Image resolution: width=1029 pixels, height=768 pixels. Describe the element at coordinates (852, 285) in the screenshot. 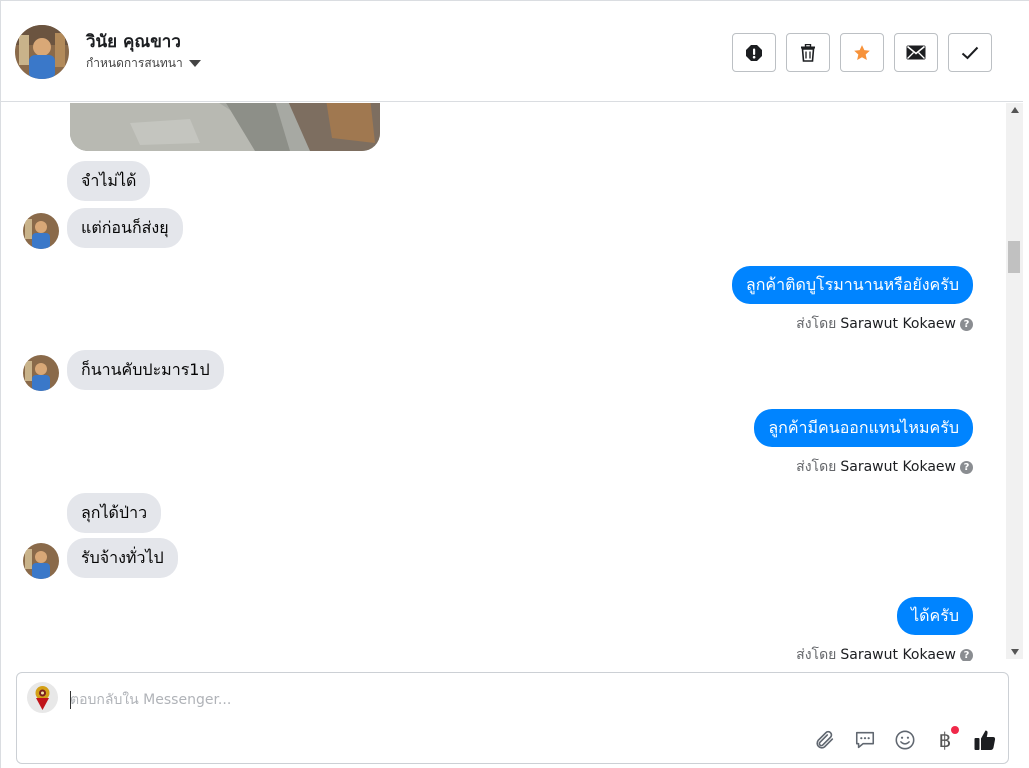

I see `message-bubble-outgoing: ลูกค้าติดบูโรมานานหรือยังครับ` at that location.